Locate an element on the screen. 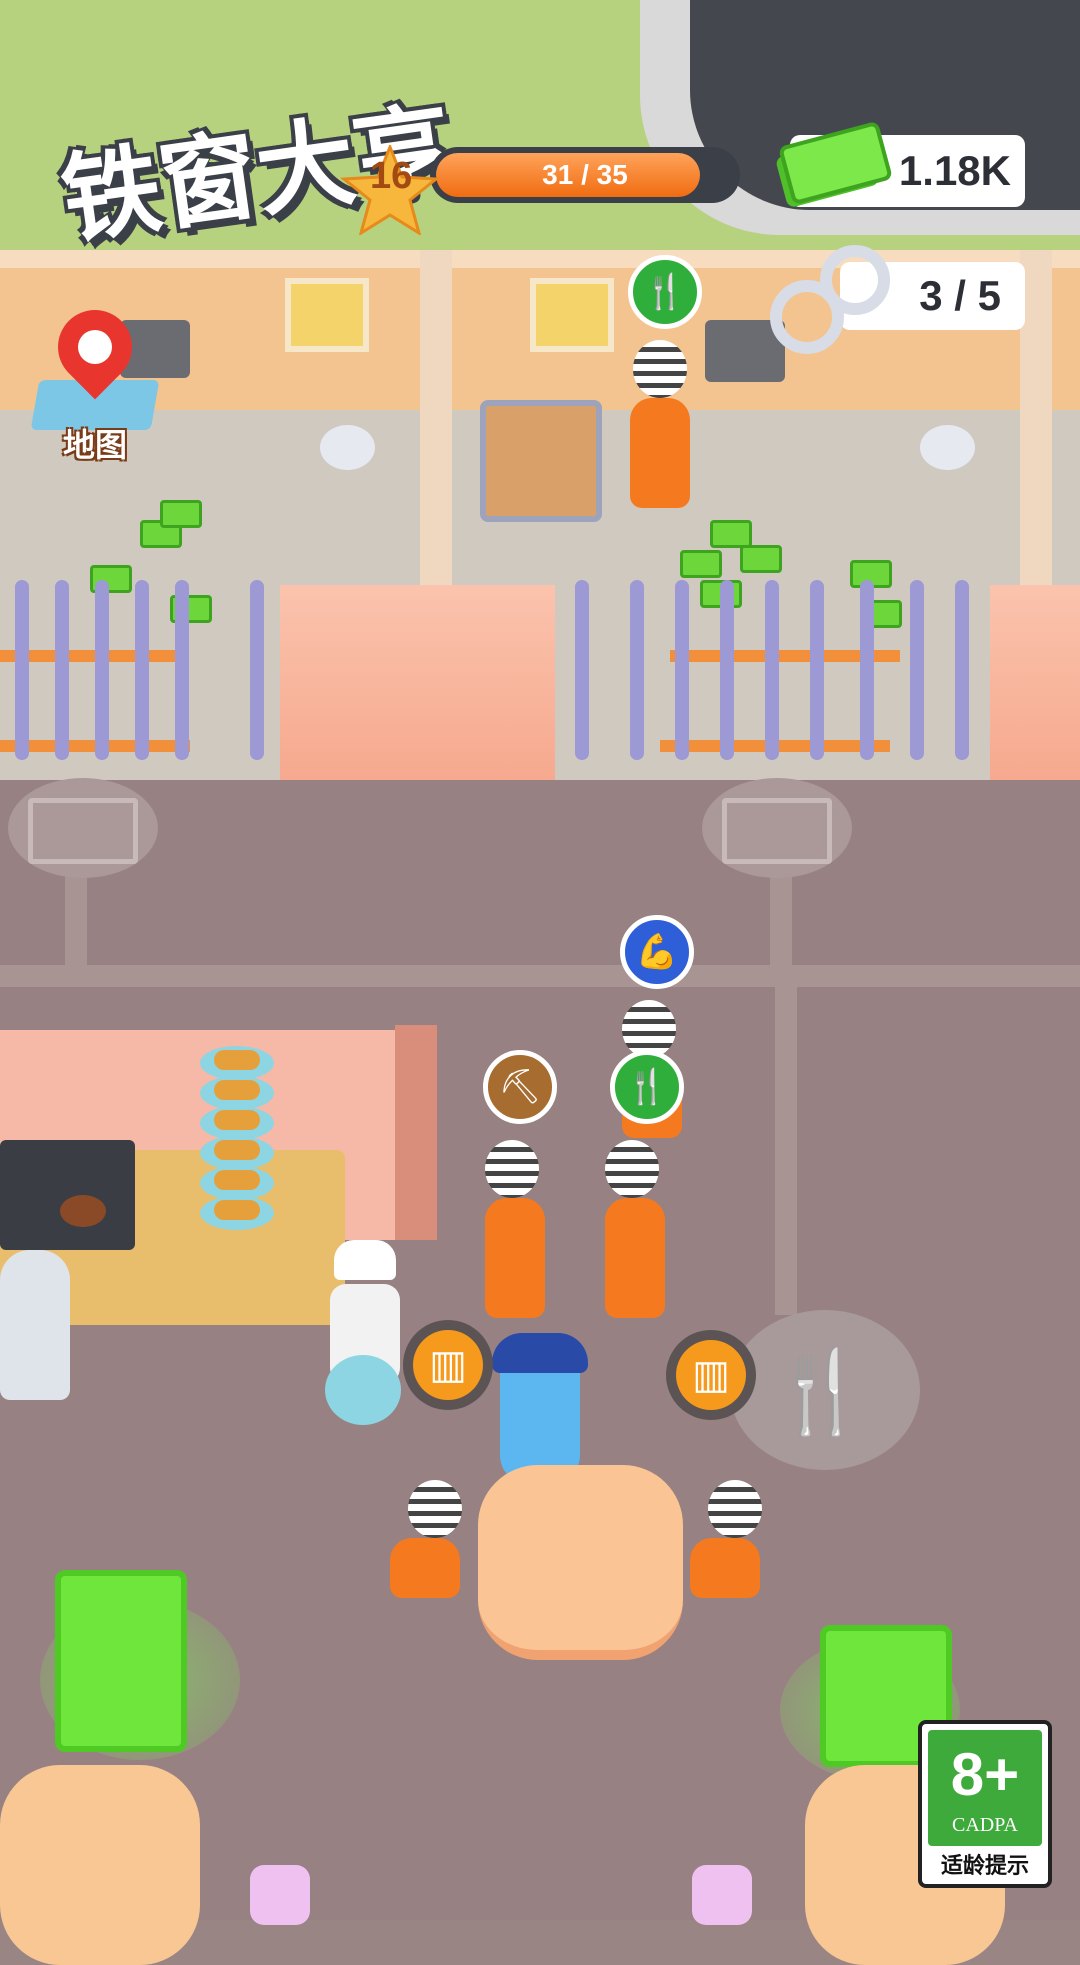 This screenshot has height=1965, width=1080. upgrade-pad is located at coordinates (100, 1865).